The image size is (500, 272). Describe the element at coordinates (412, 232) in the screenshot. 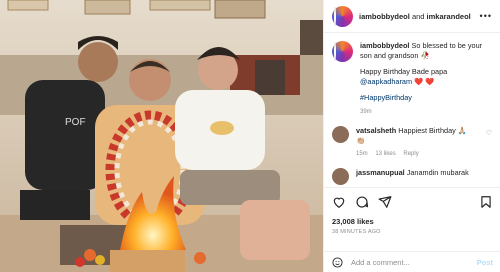

I see `post-time: 38 MINUTES AGO` at that location.